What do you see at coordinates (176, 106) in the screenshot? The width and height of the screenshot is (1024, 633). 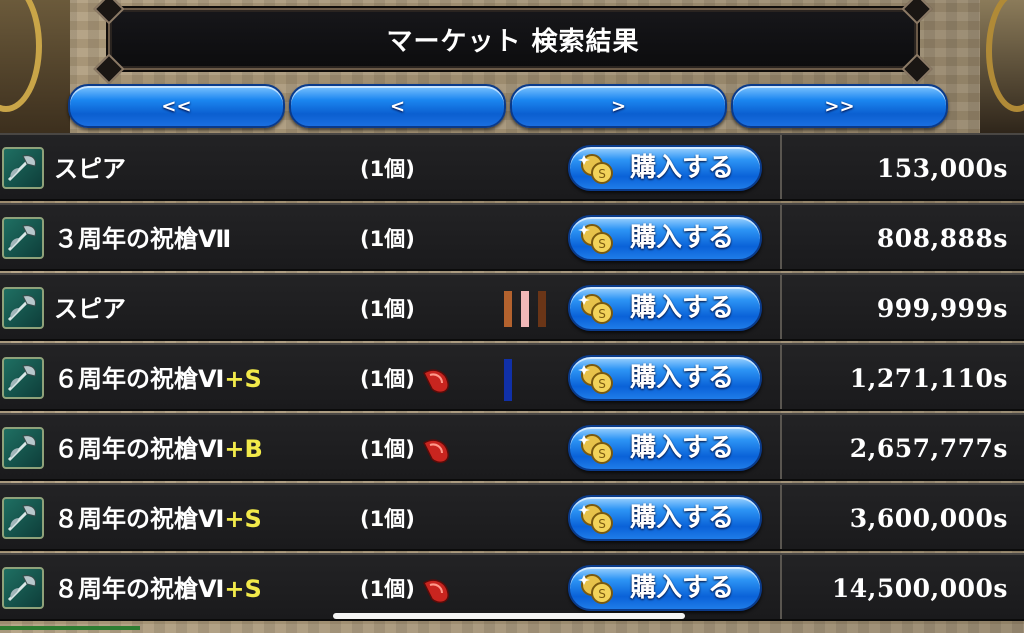 I see `first-page-button: <<` at bounding box center [176, 106].